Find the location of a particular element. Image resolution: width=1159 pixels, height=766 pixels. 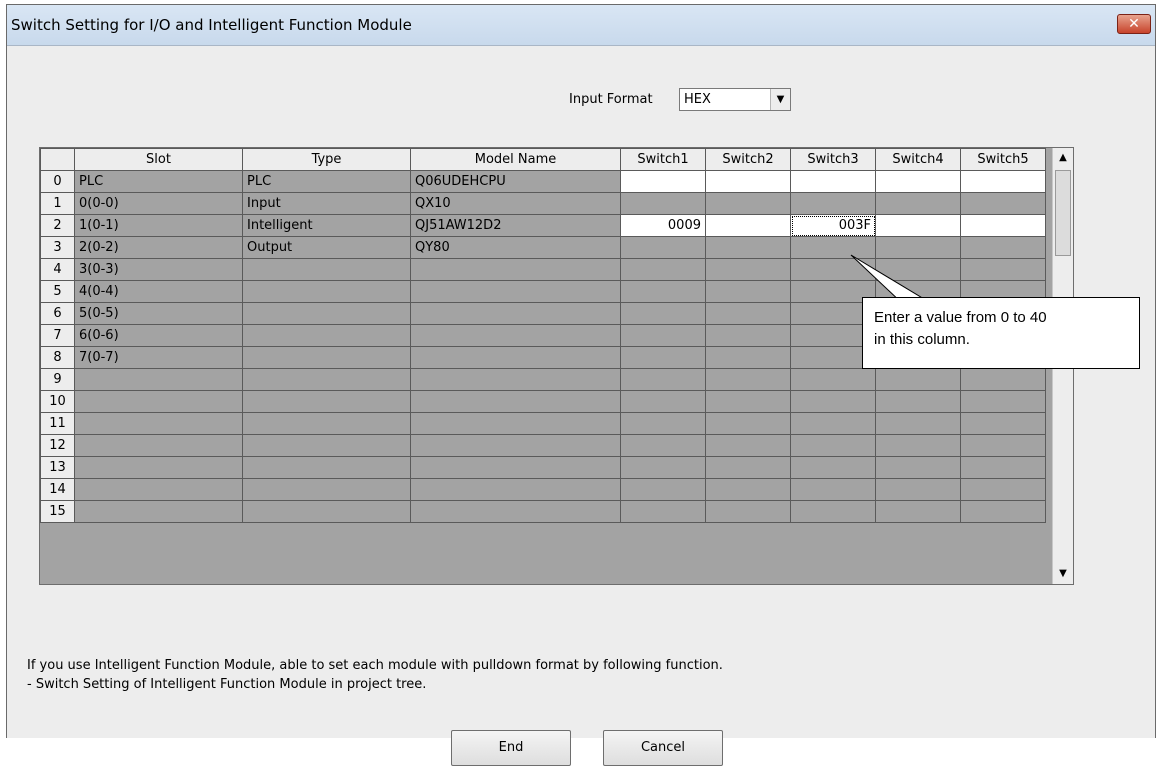

callout-line1: Enter a value from 0 to 40 is located at coordinates (960, 317).